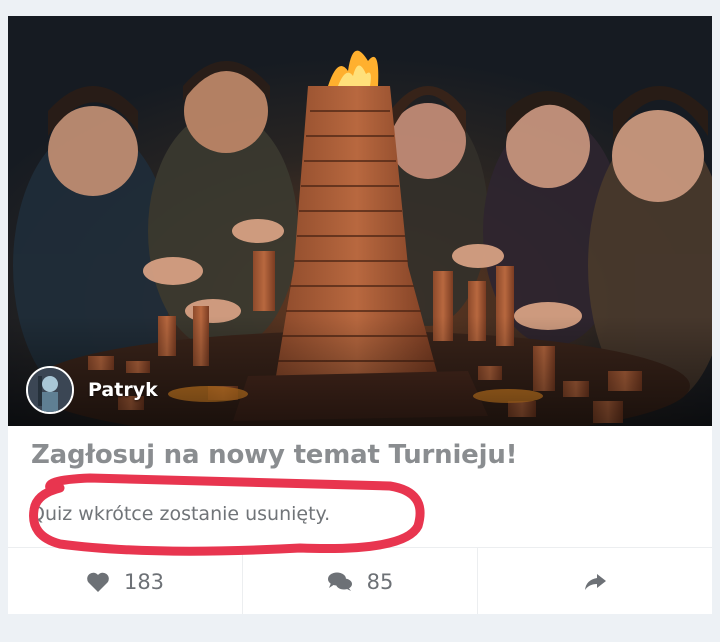 Image resolution: width=720 pixels, height=642 pixels. I want to click on share-icon, so click(595, 581).